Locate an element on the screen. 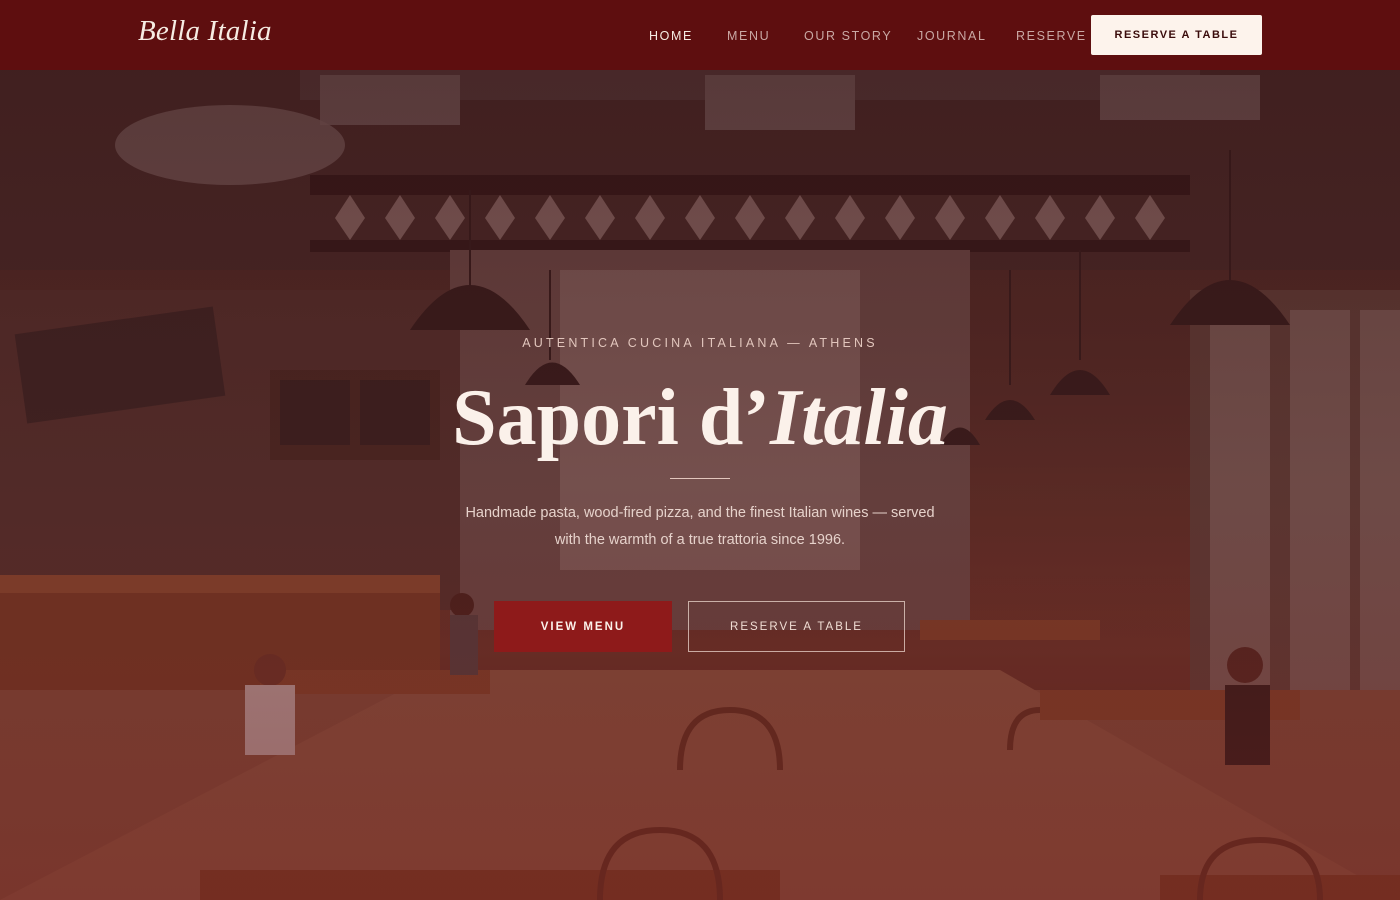 This screenshot has height=900, width=1400. hero-headline-italic: Italia is located at coordinates (859, 418).